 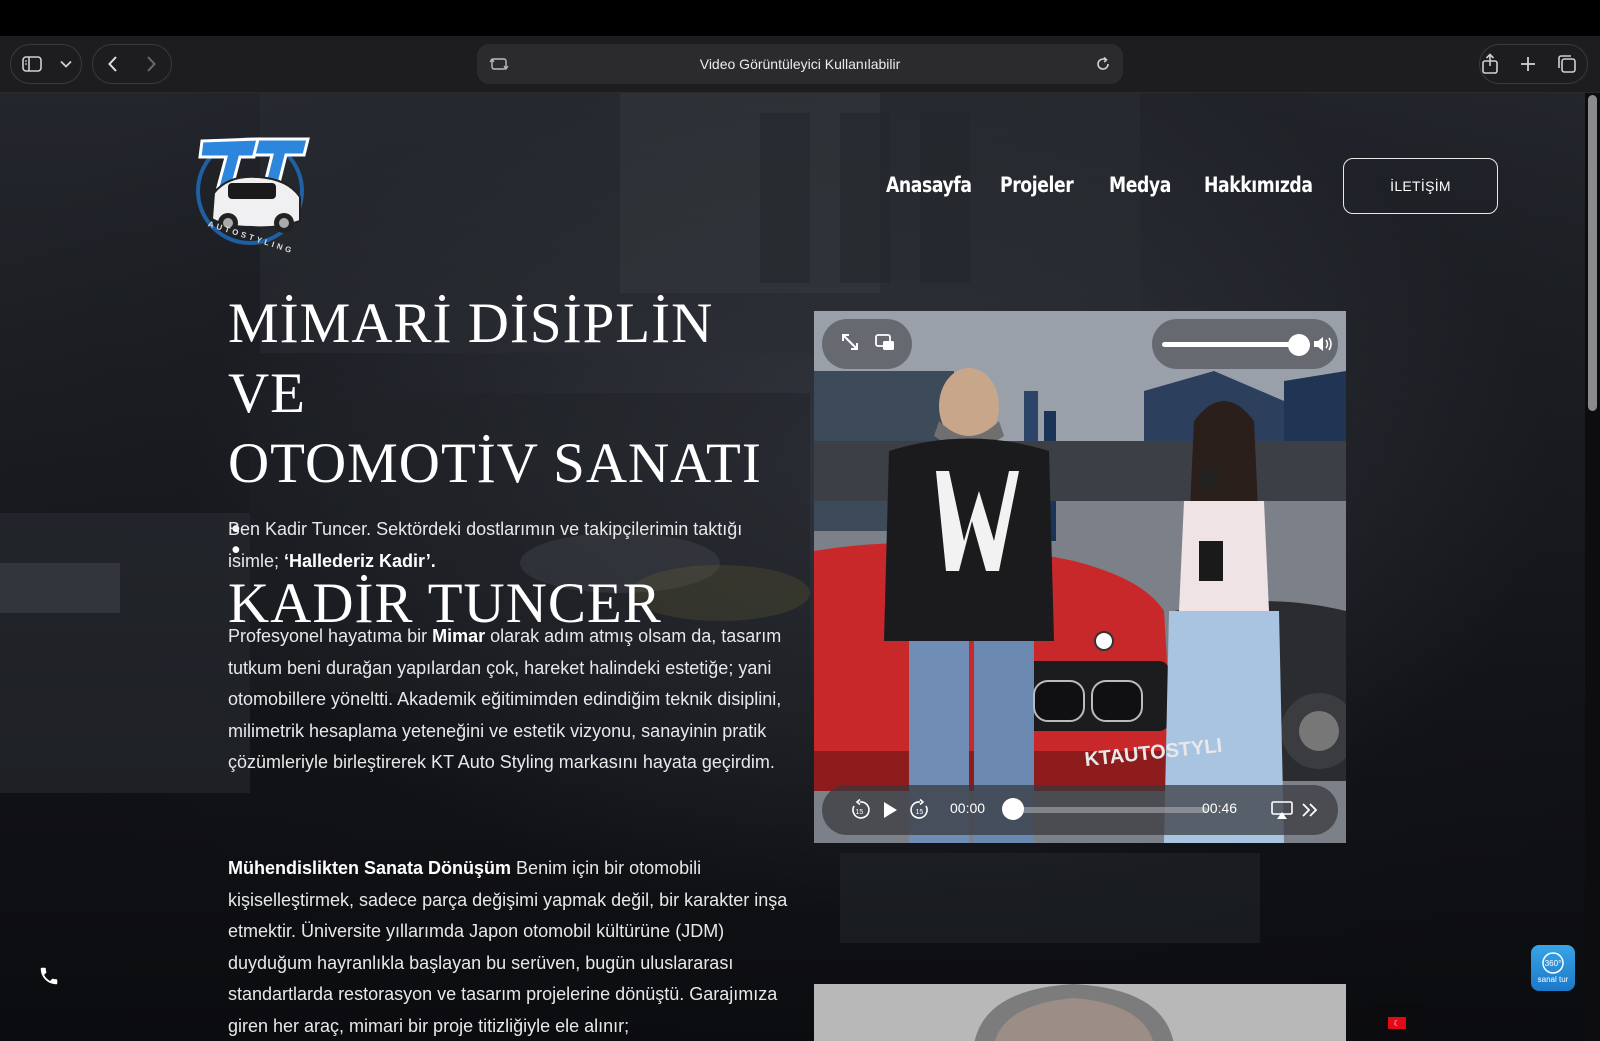 I want to click on nav-home: Anasayfa, so click(x=929, y=185).